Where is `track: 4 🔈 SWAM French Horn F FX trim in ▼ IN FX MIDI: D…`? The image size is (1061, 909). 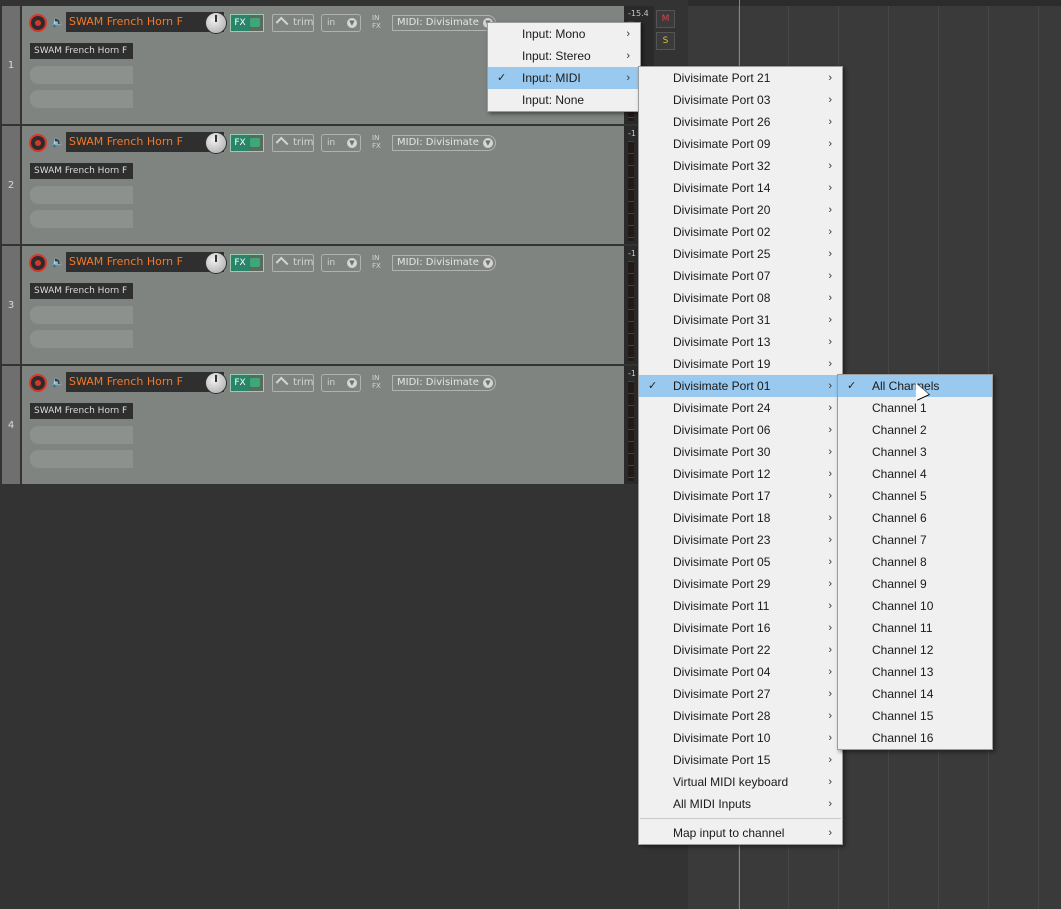
track: 4 🔈 SWAM French Horn F FX trim in ▼ IN FX MIDI: D… is located at coordinates (328, 425).